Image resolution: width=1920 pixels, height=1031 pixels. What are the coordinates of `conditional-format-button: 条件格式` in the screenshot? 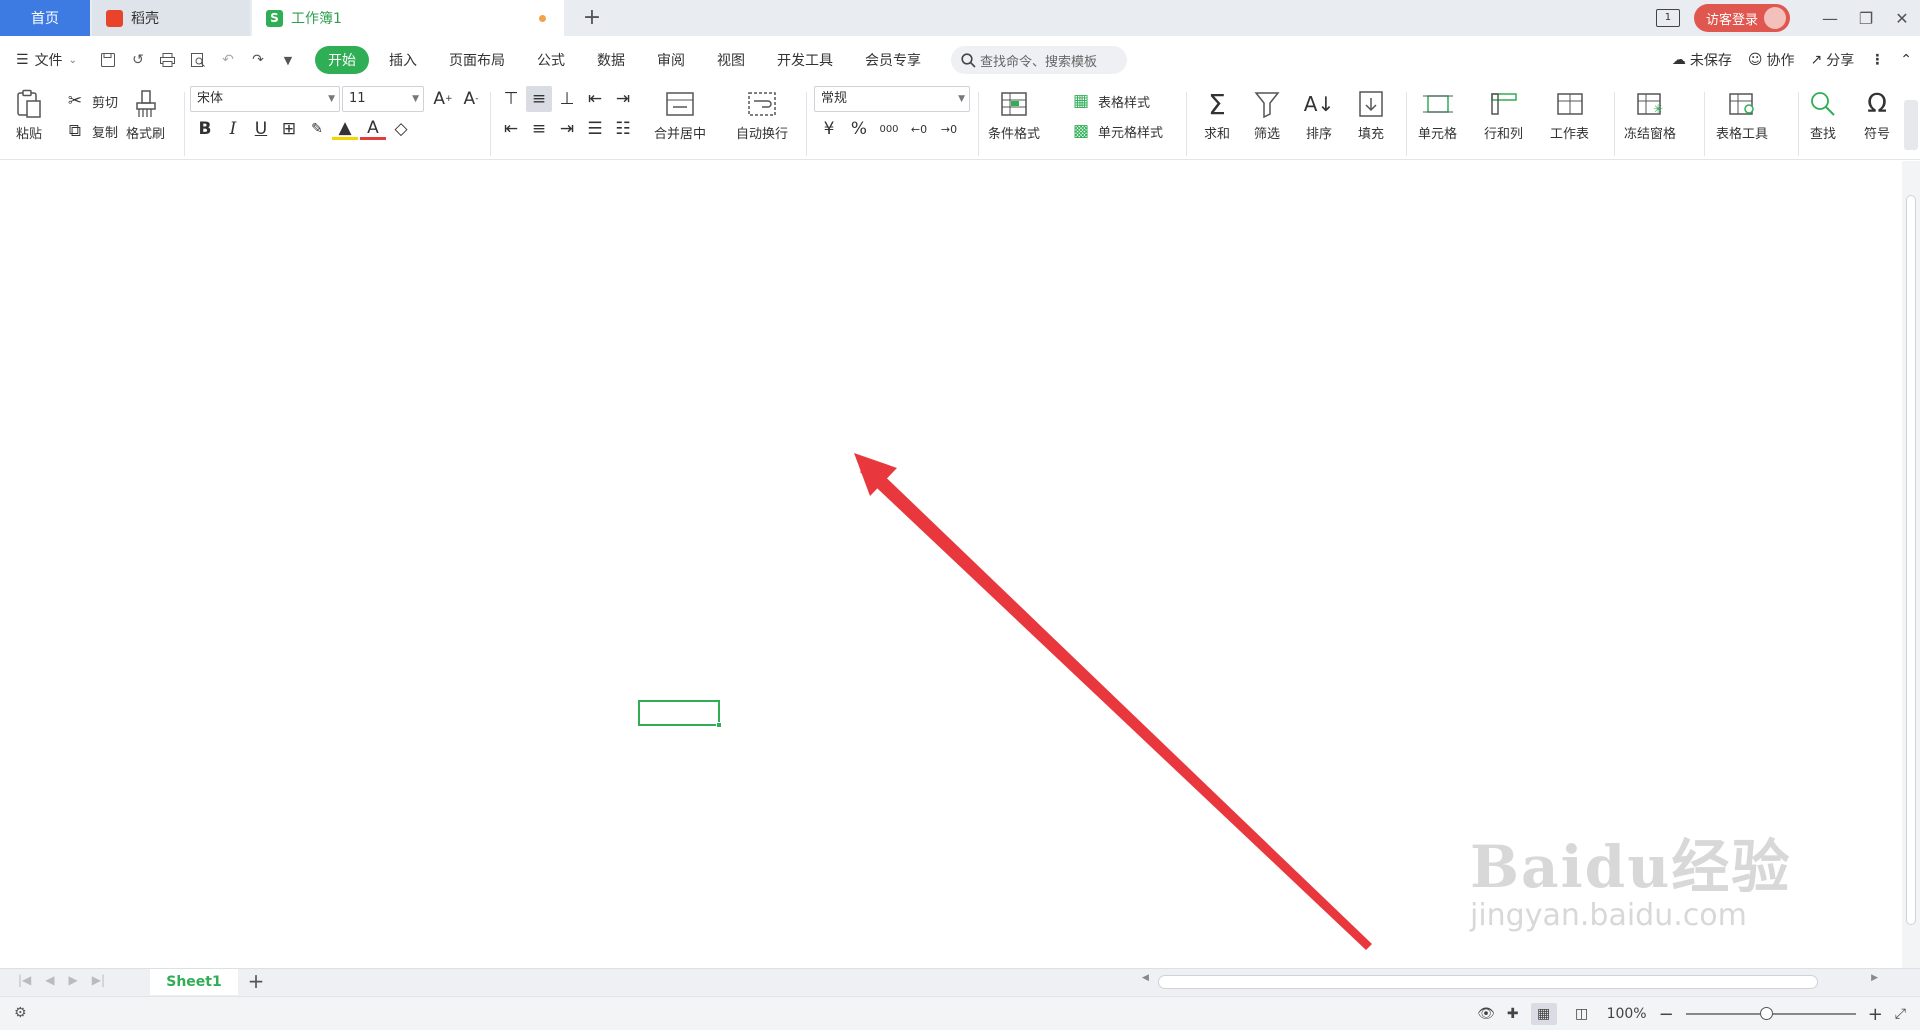 It's located at (1014, 115).